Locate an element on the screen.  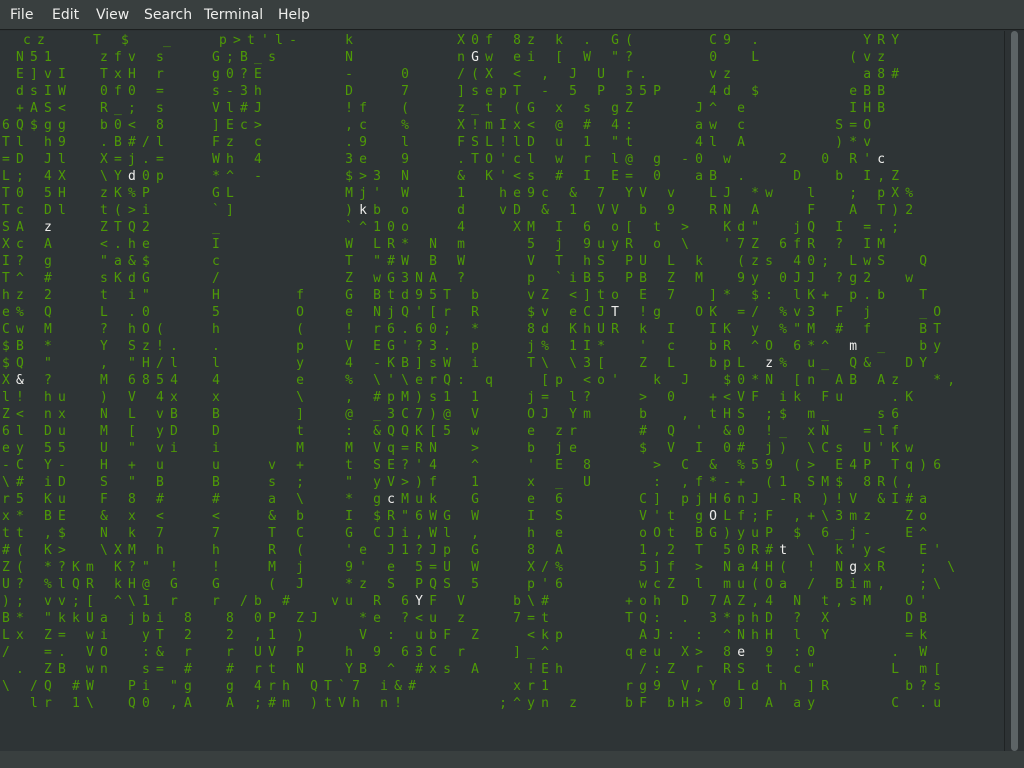
menu-file: File is located at coordinates (21, 15).